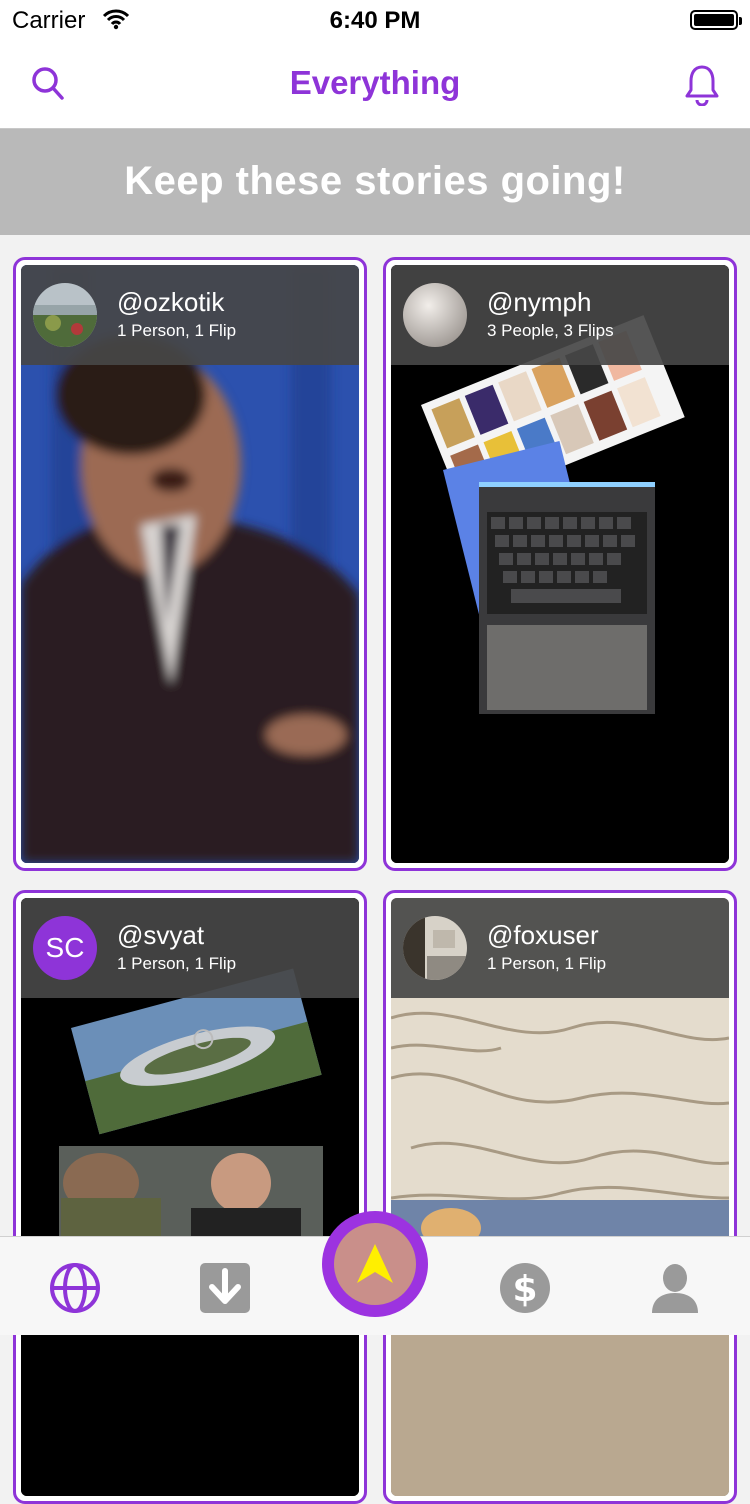 The width and height of the screenshot is (750, 1504). What do you see at coordinates (65, 948) in the screenshot?
I see `avatar: SC` at bounding box center [65, 948].